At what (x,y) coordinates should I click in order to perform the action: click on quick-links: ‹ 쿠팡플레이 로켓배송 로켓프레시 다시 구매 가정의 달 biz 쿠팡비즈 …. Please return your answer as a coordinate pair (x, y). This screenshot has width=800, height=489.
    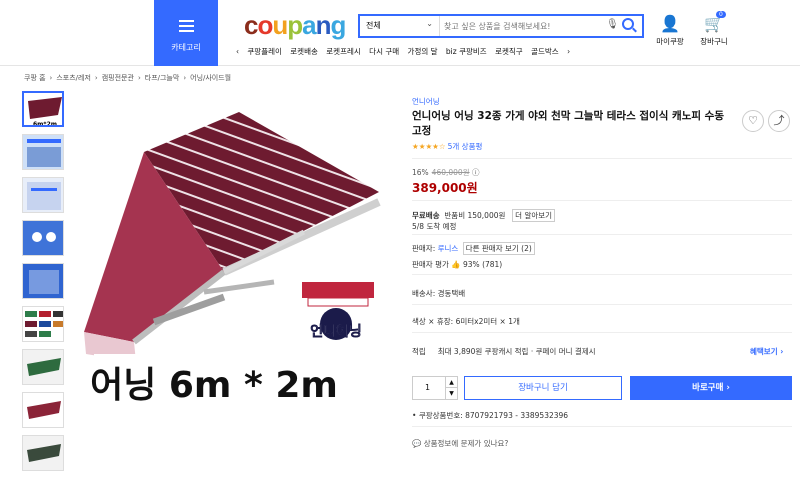
    Looking at the image, I should click on (406, 54).